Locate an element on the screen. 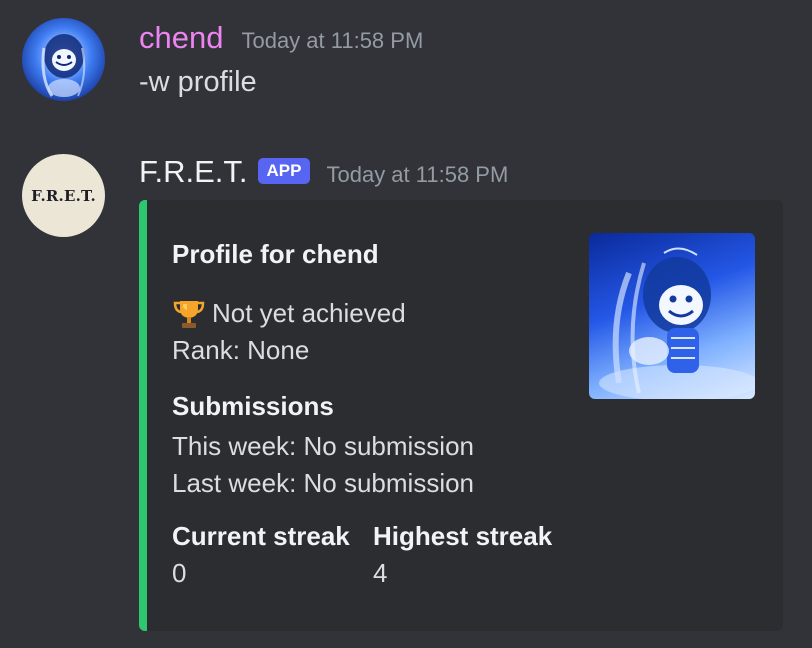 Image resolution: width=812 pixels, height=648 pixels. achievement-line: Not yet achieved is located at coordinates (289, 313).